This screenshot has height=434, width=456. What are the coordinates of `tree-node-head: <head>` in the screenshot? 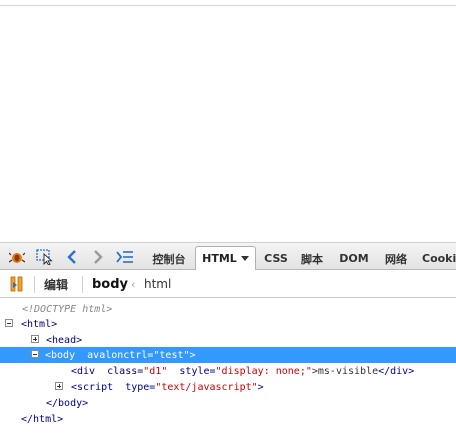 It's located at (228, 340).